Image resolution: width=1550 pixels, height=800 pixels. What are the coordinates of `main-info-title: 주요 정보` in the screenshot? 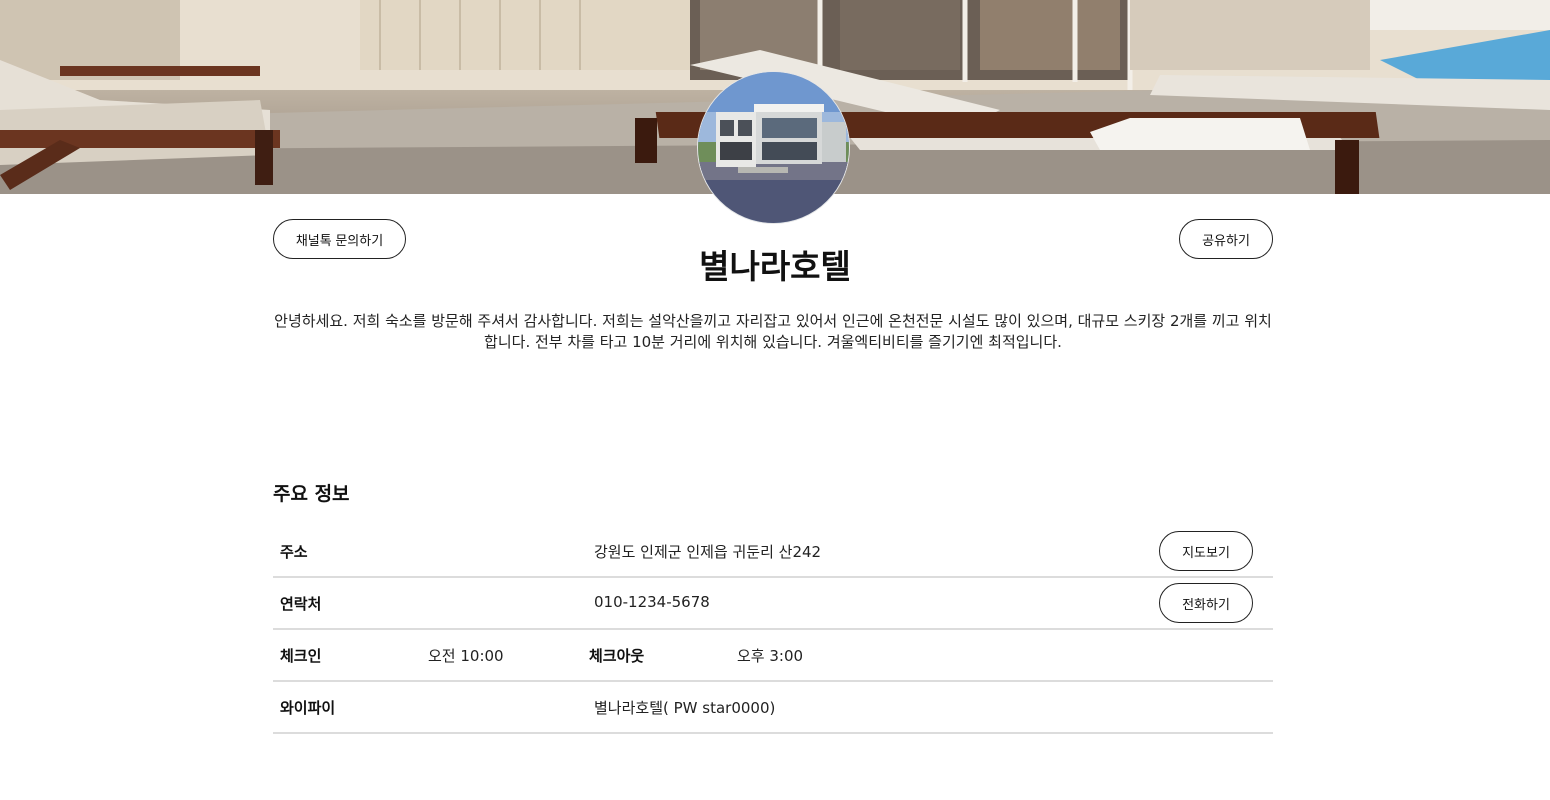 It's located at (311, 494).